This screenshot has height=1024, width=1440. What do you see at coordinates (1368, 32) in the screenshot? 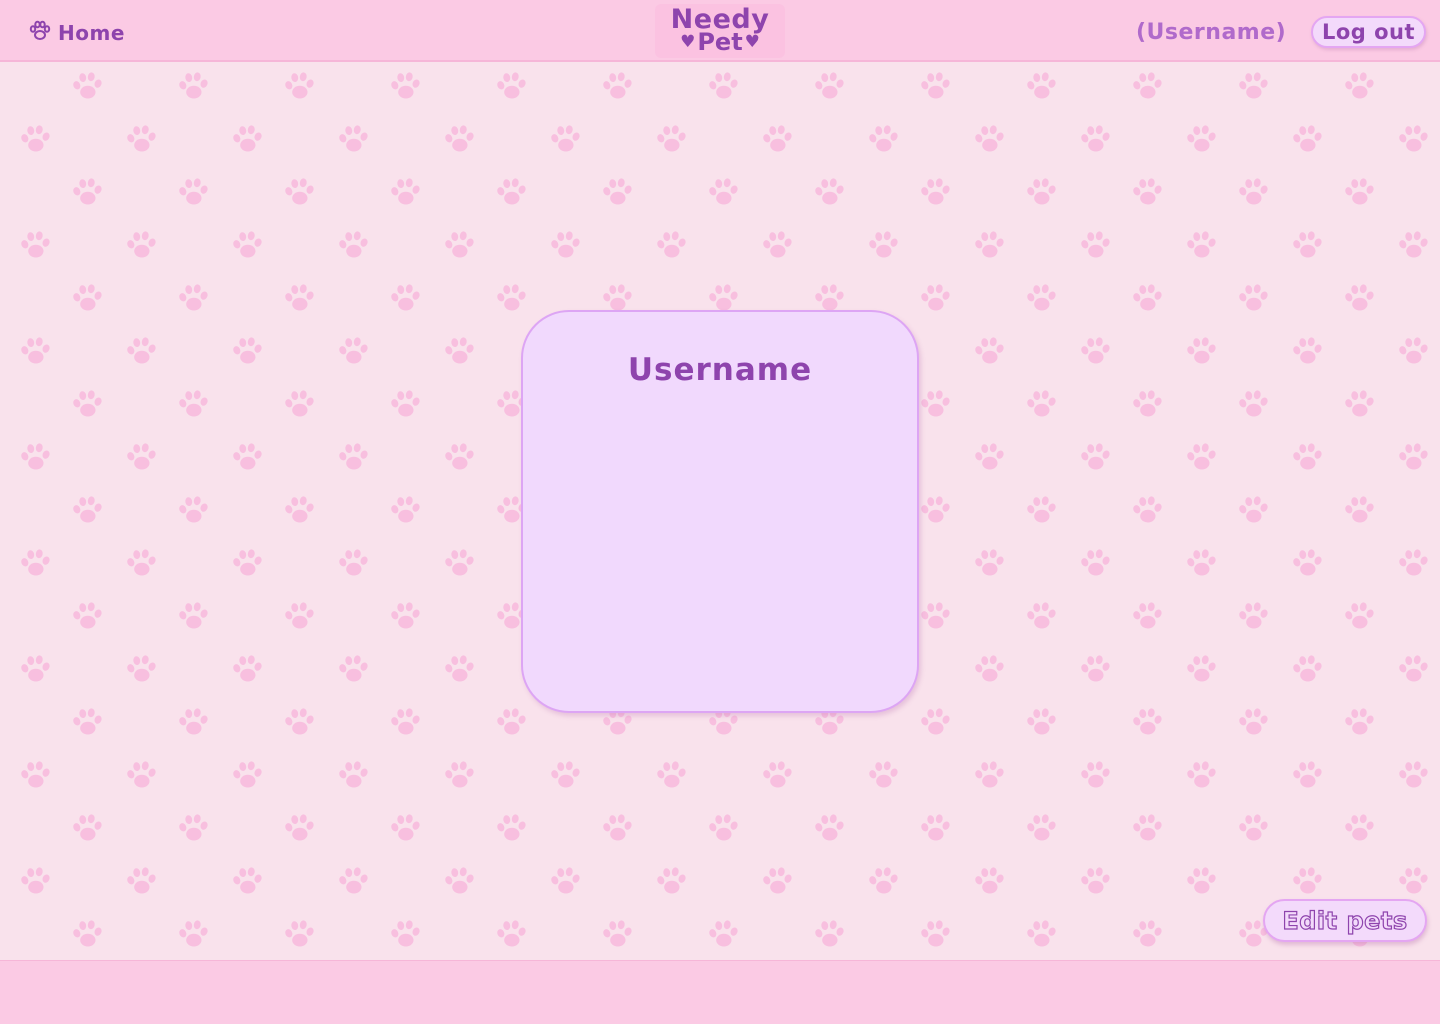
I see `logout-button: Log out` at bounding box center [1368, 32].